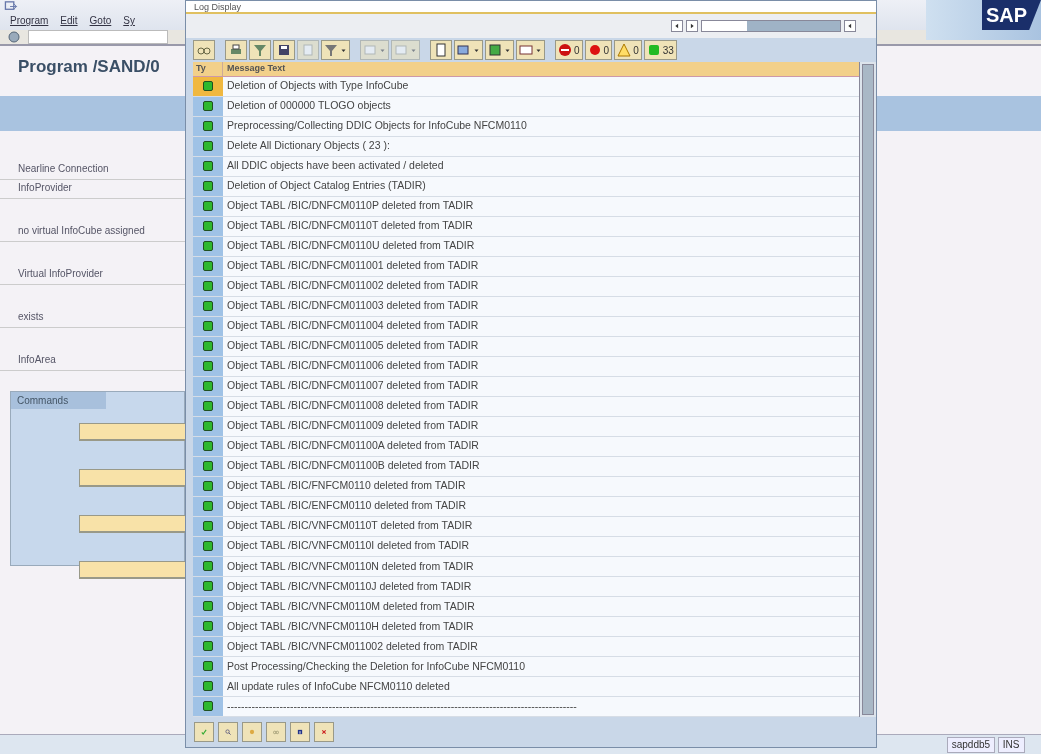 The height and width of the screenshot is (754, 1041). I want to click on message-text: Object TABL /BIC/VNFCM0110M deleted from TADIR, so click(350, 606).